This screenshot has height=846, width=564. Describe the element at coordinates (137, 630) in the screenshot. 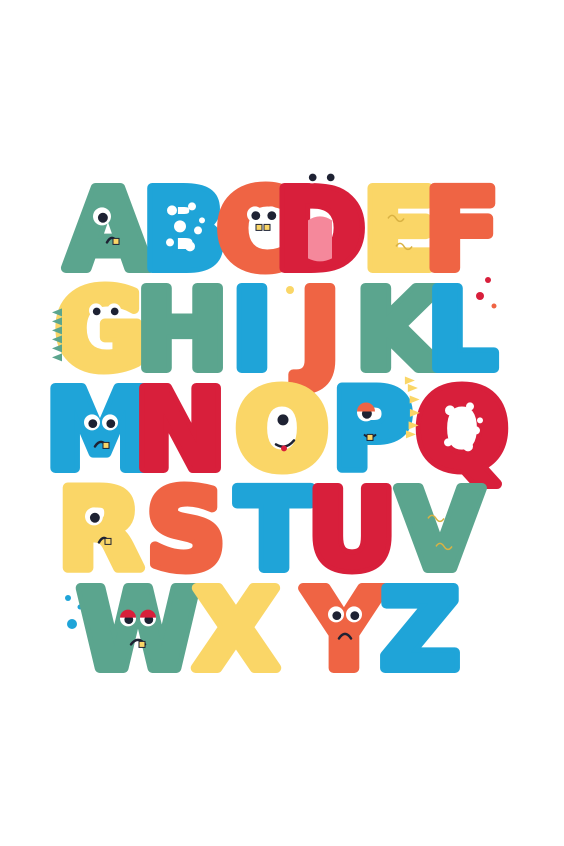

I see `letter-w: W` at that location.